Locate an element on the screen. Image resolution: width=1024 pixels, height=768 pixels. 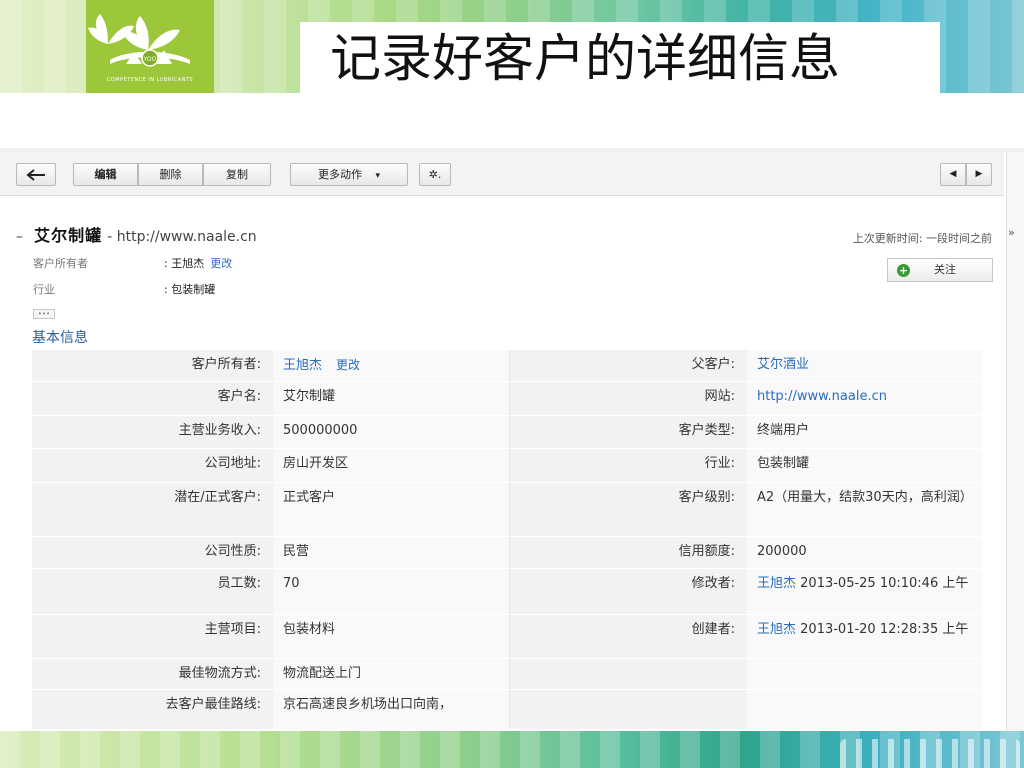
field-label: 创建者: is located at coordinates (628, 636).